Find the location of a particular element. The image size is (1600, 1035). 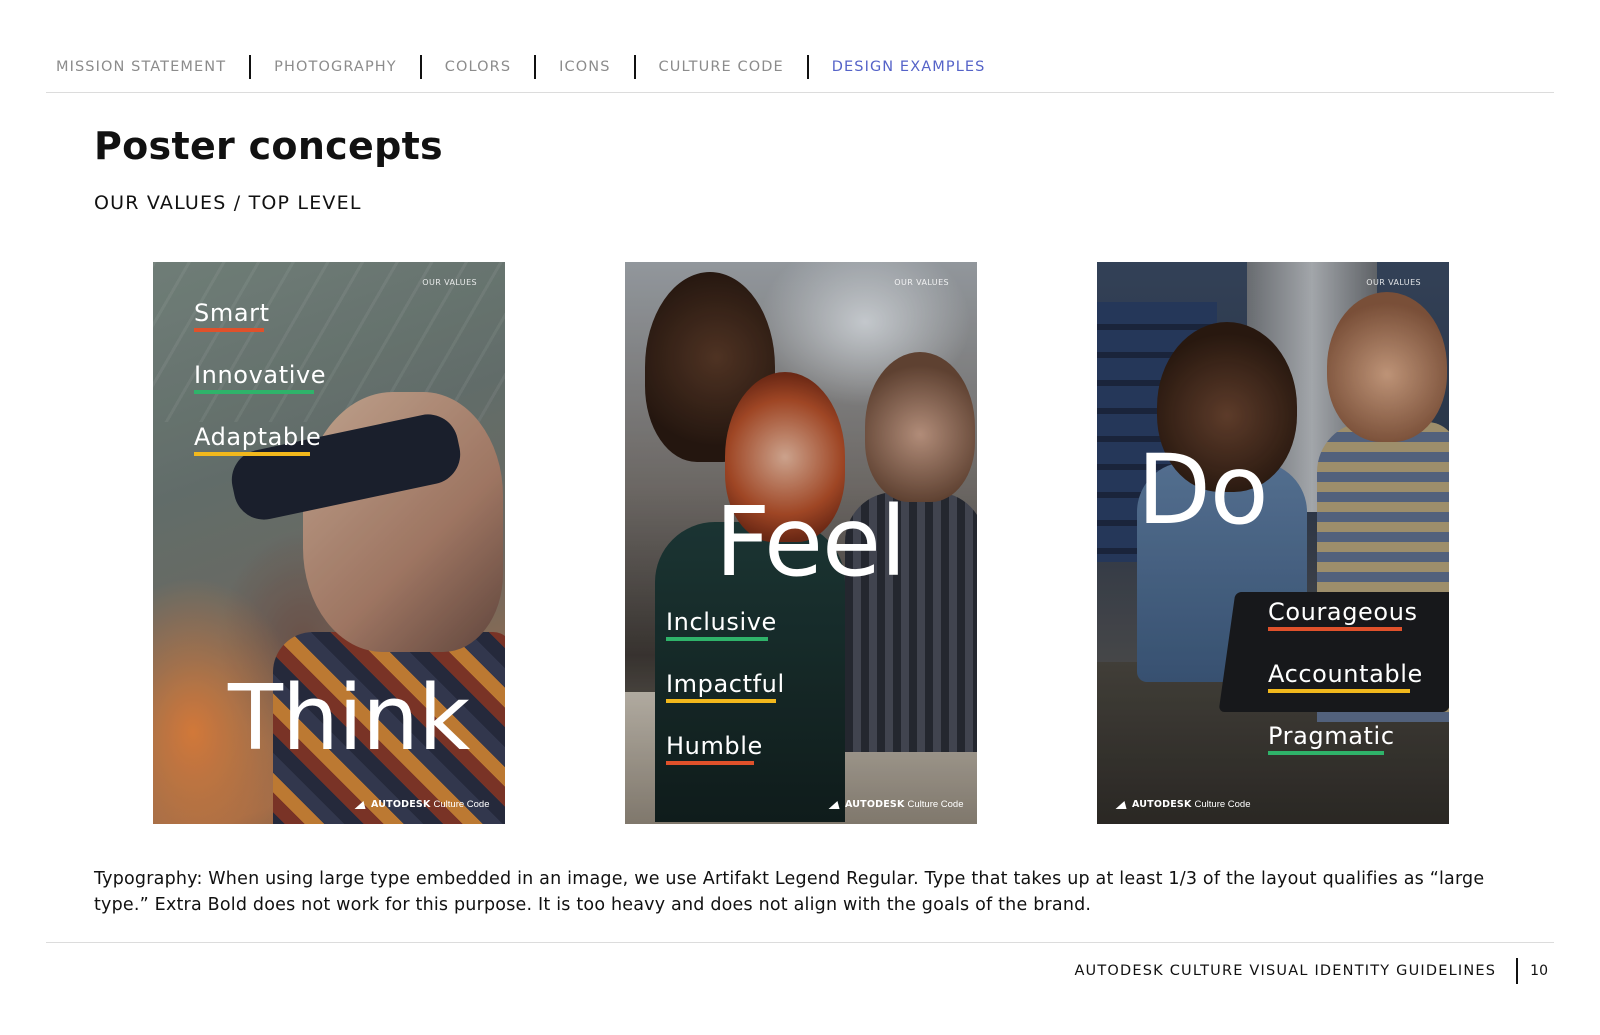

nav-item-mission-statement: MISSION STATEMENT is located at coordinates (141, 67).